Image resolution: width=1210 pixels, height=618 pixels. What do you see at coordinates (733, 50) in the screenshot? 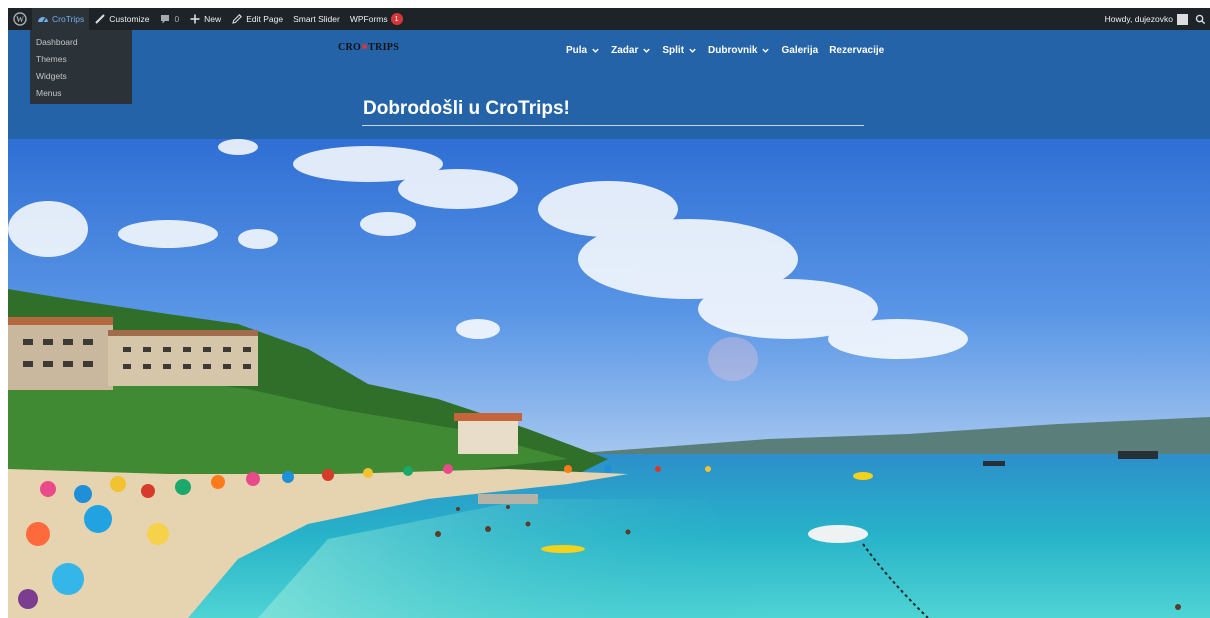
I see `nav-label: Dubrovnik` at bounding box center [733, 50].